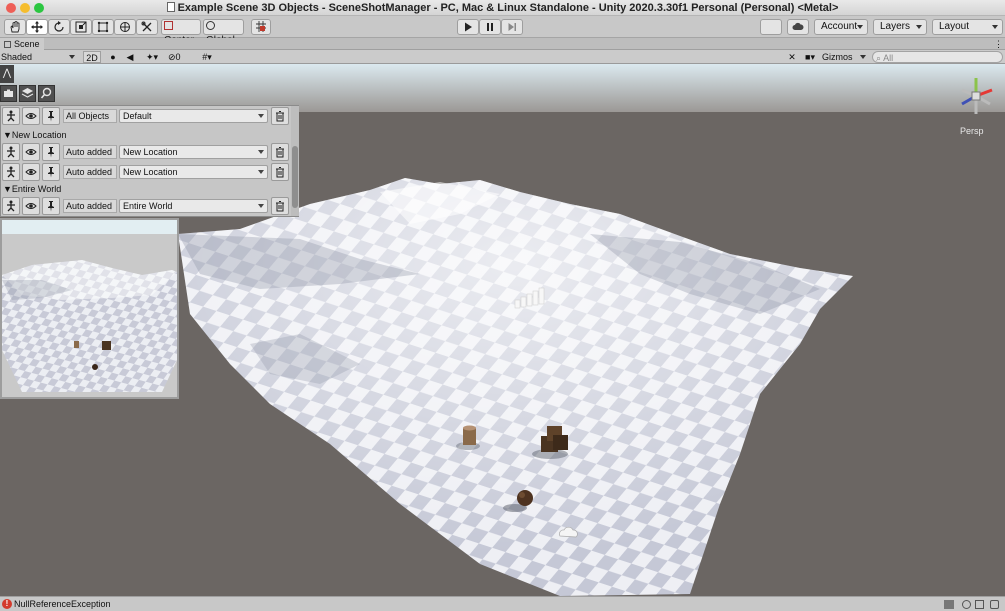  I want to click on section-header: ▼New Location, so click(34, 135).